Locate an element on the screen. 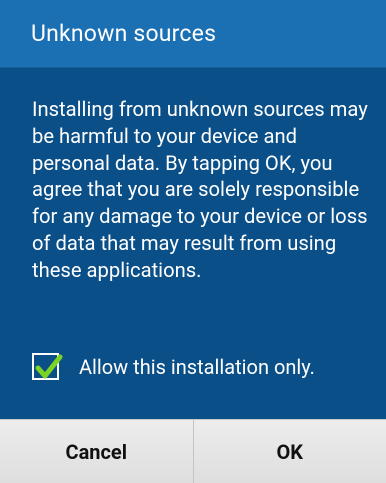 Image resolution: width=386 pixels, height=483 pixels. cancel-button: Cancel is located at coordinates (96, 451).